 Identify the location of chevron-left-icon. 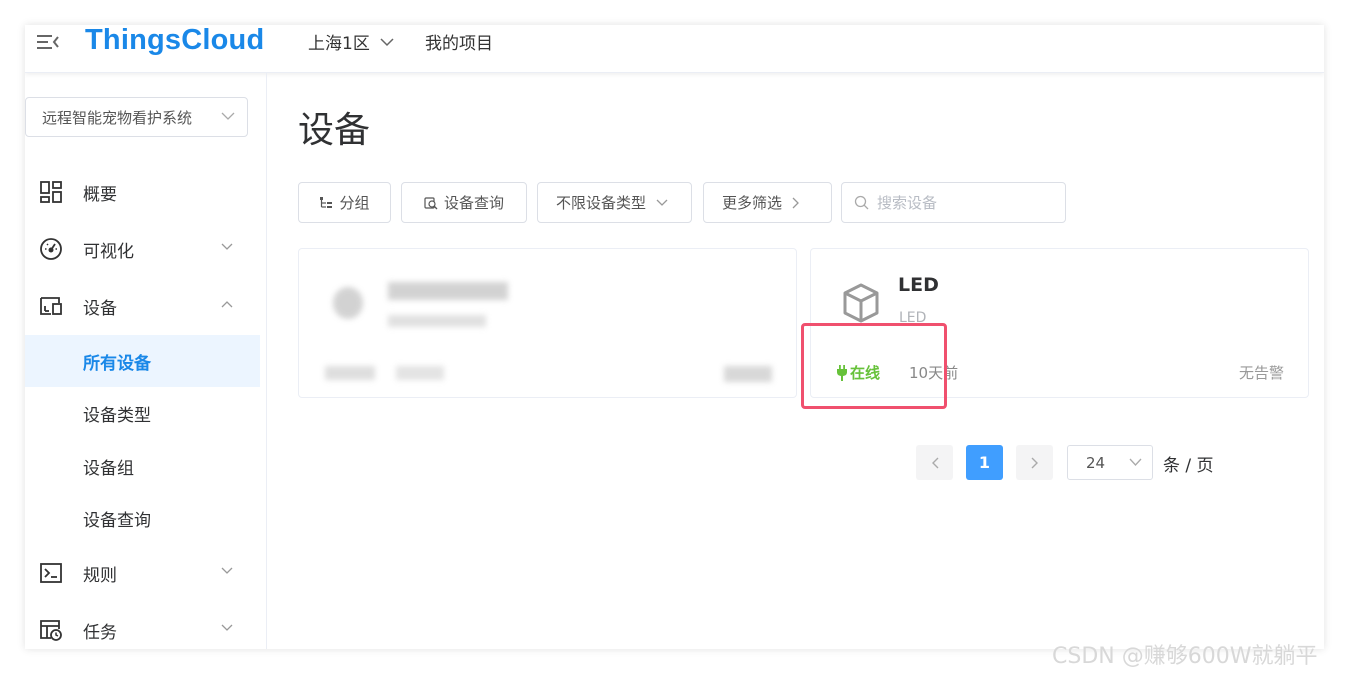
(934, 462).